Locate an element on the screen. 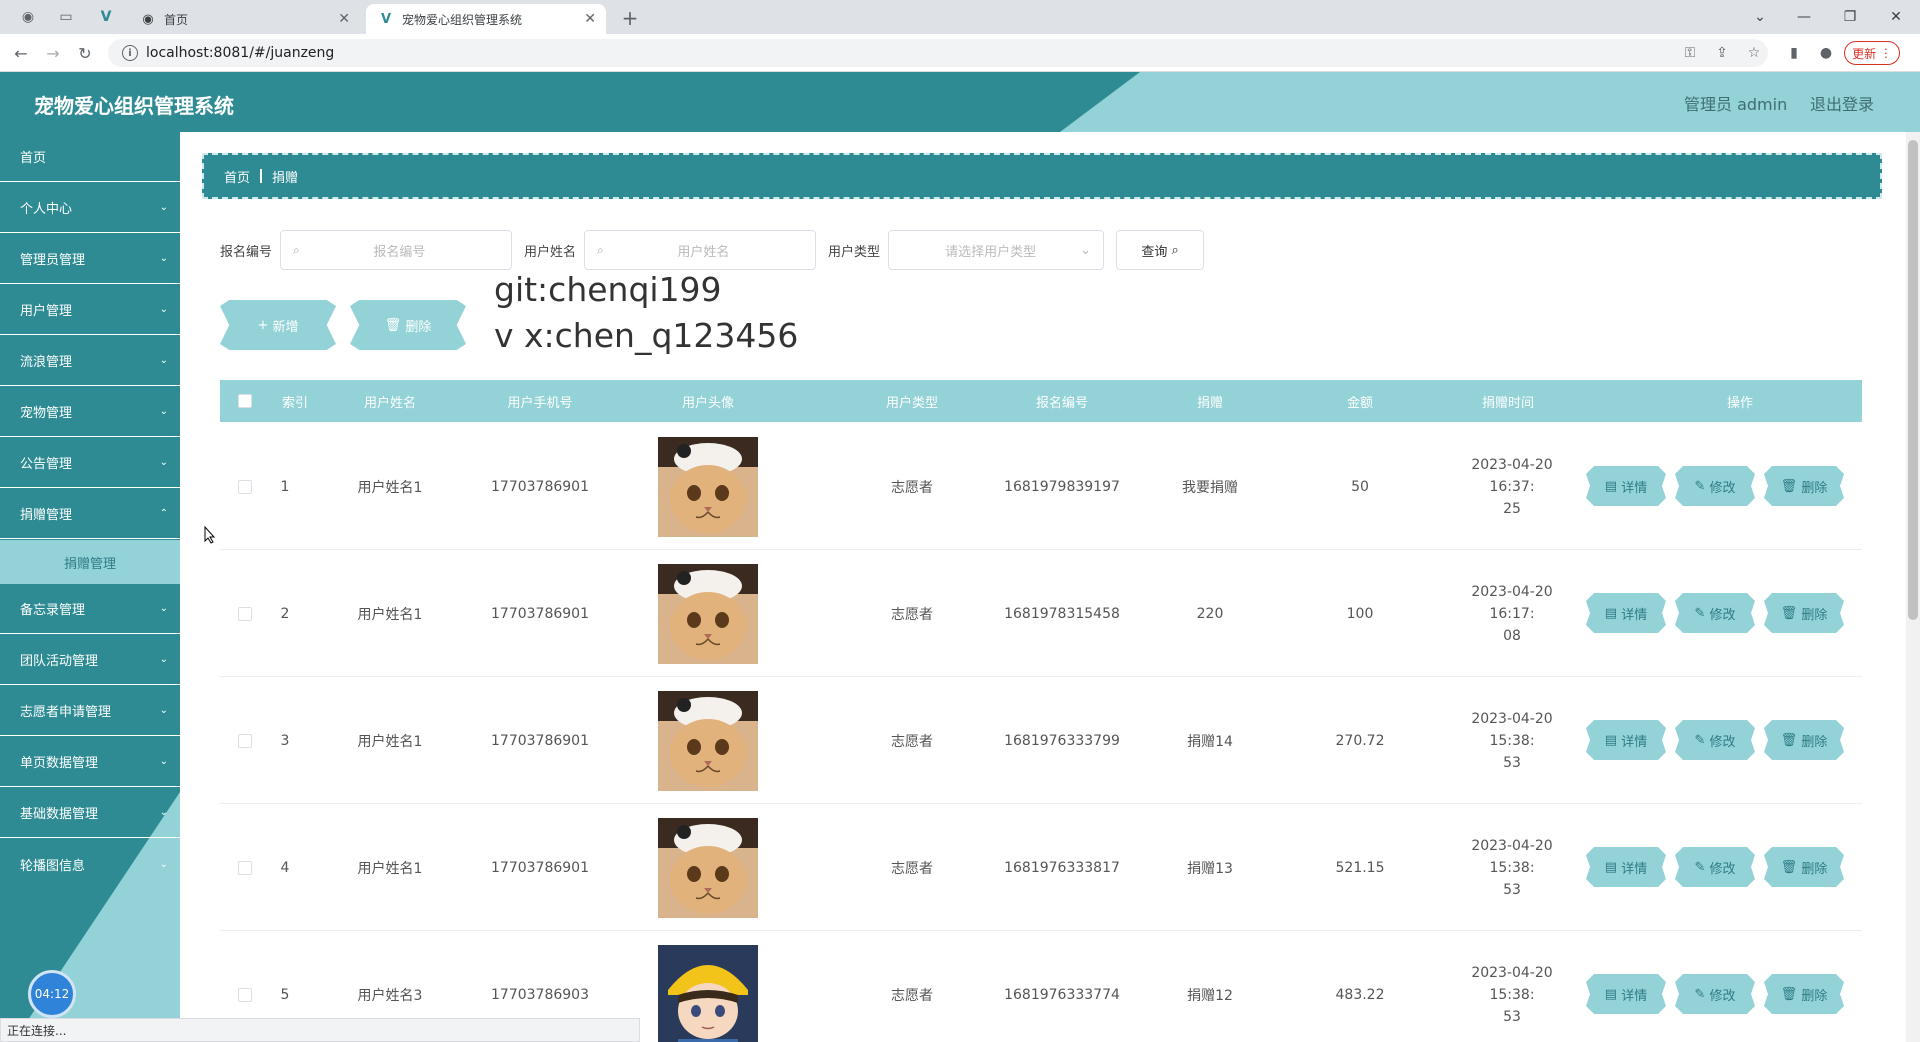 The height and width of the screenshot is (1042, 1920). browser-logo-icon: ◉ is located at coordinates (28, 17).